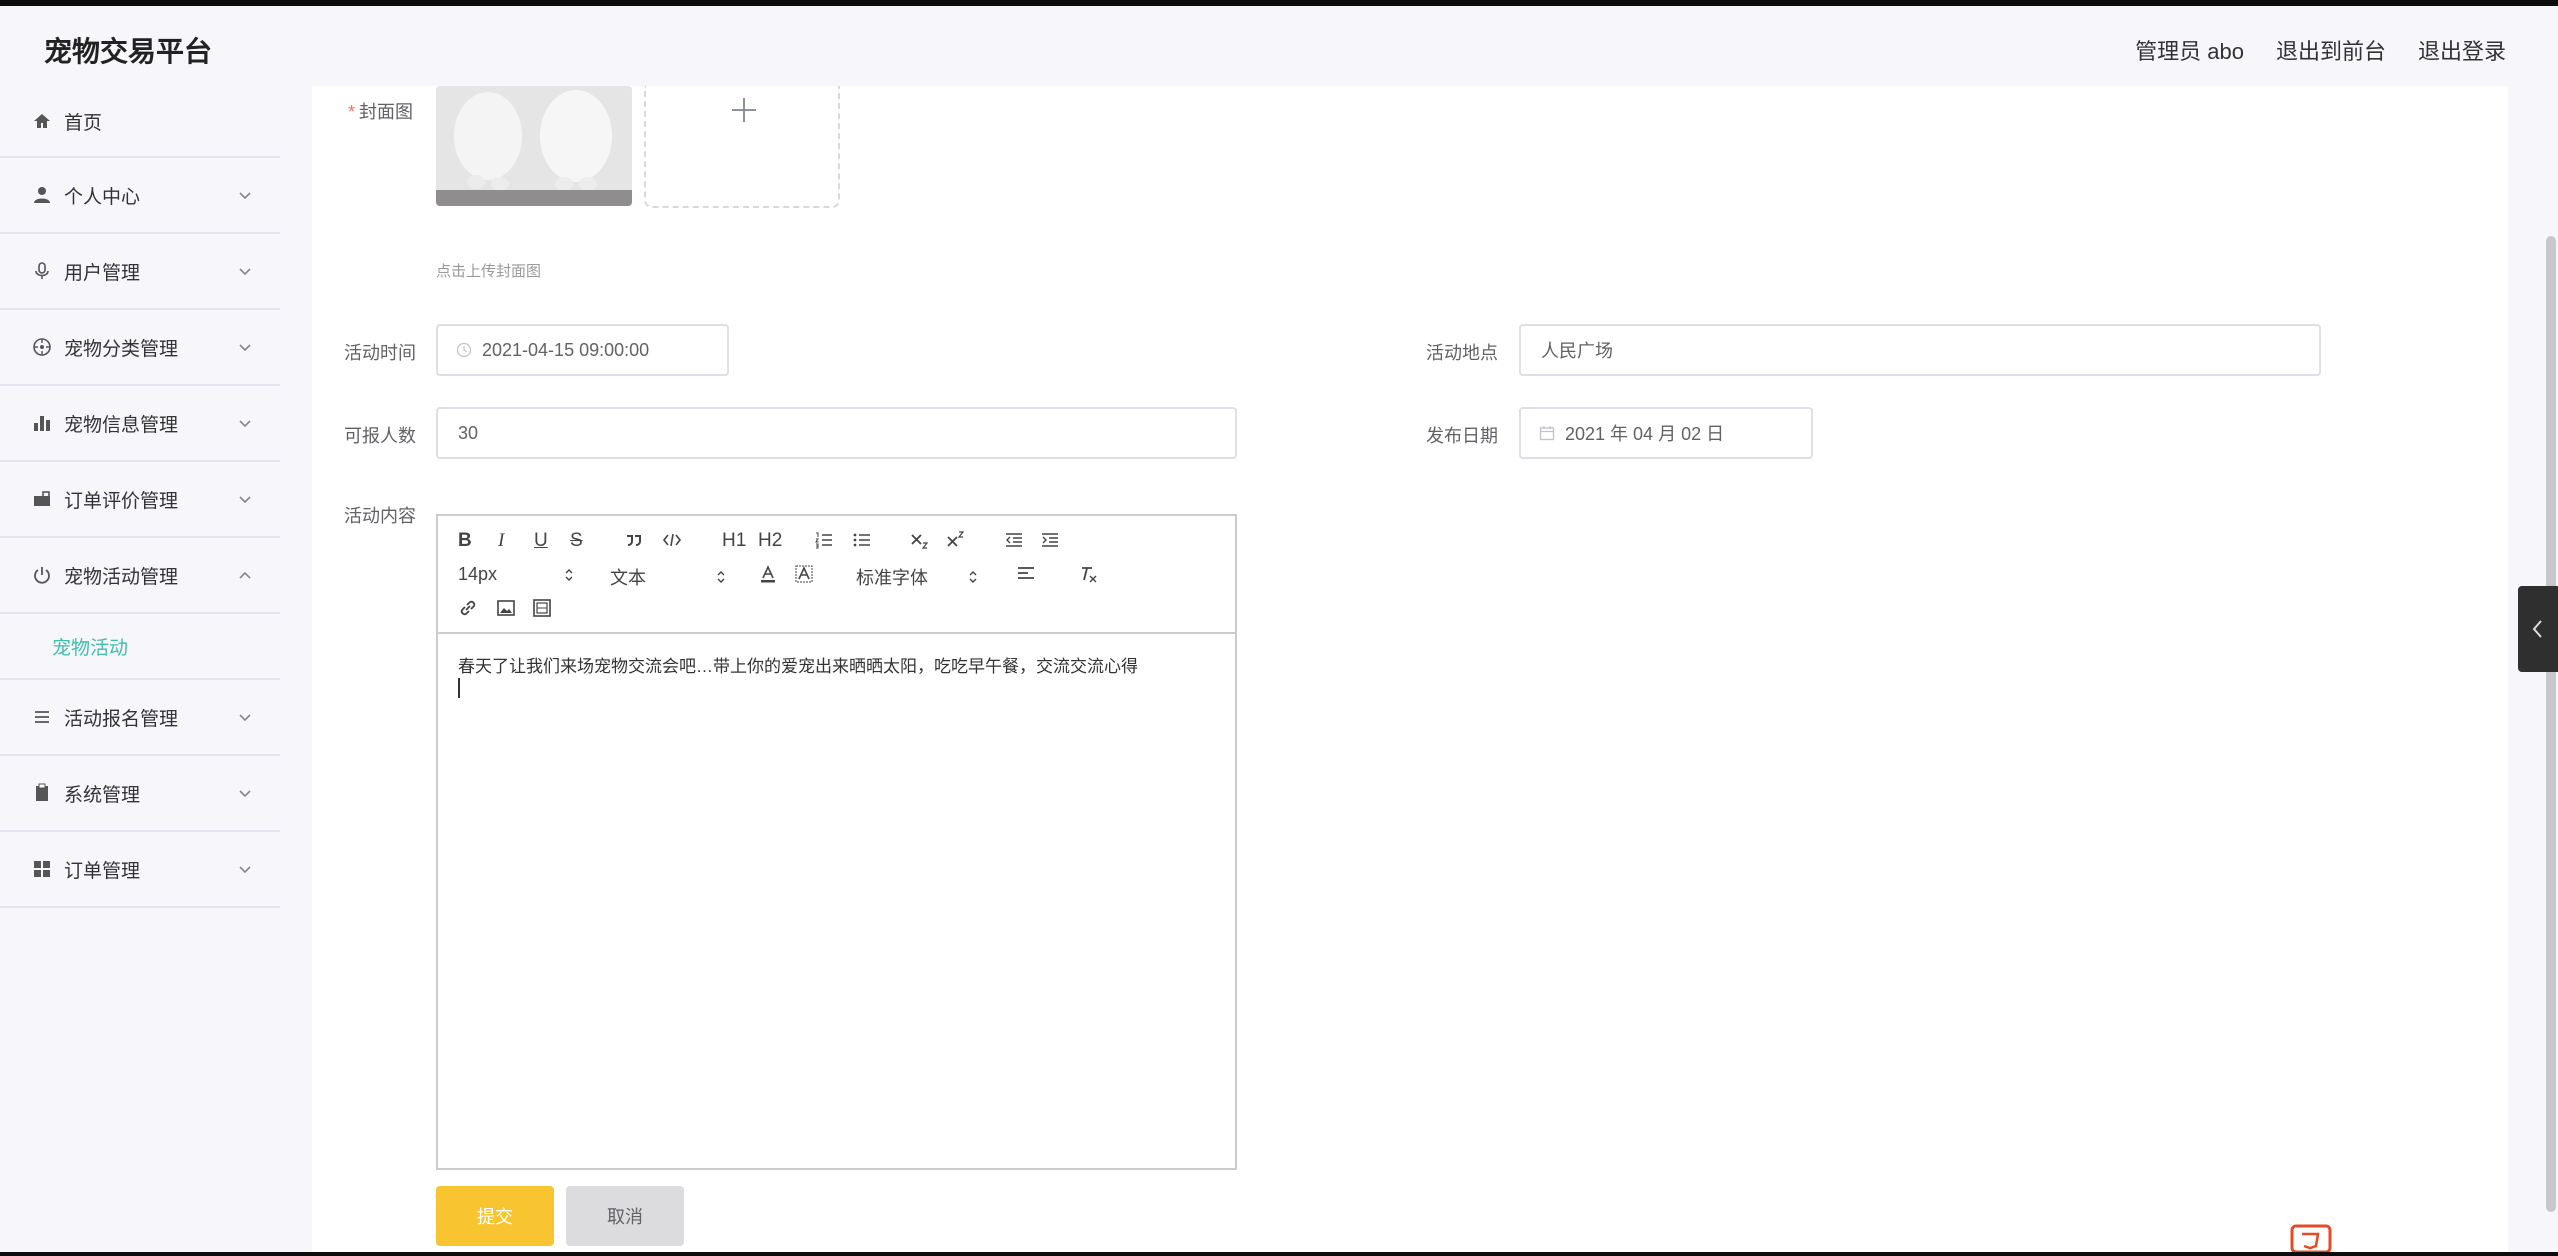 The image size is (2558, 1256). What do you see at coordinates (836, 433) in the screenshot?
I see `capacity-input: 30` at bounding box center [836, 433].